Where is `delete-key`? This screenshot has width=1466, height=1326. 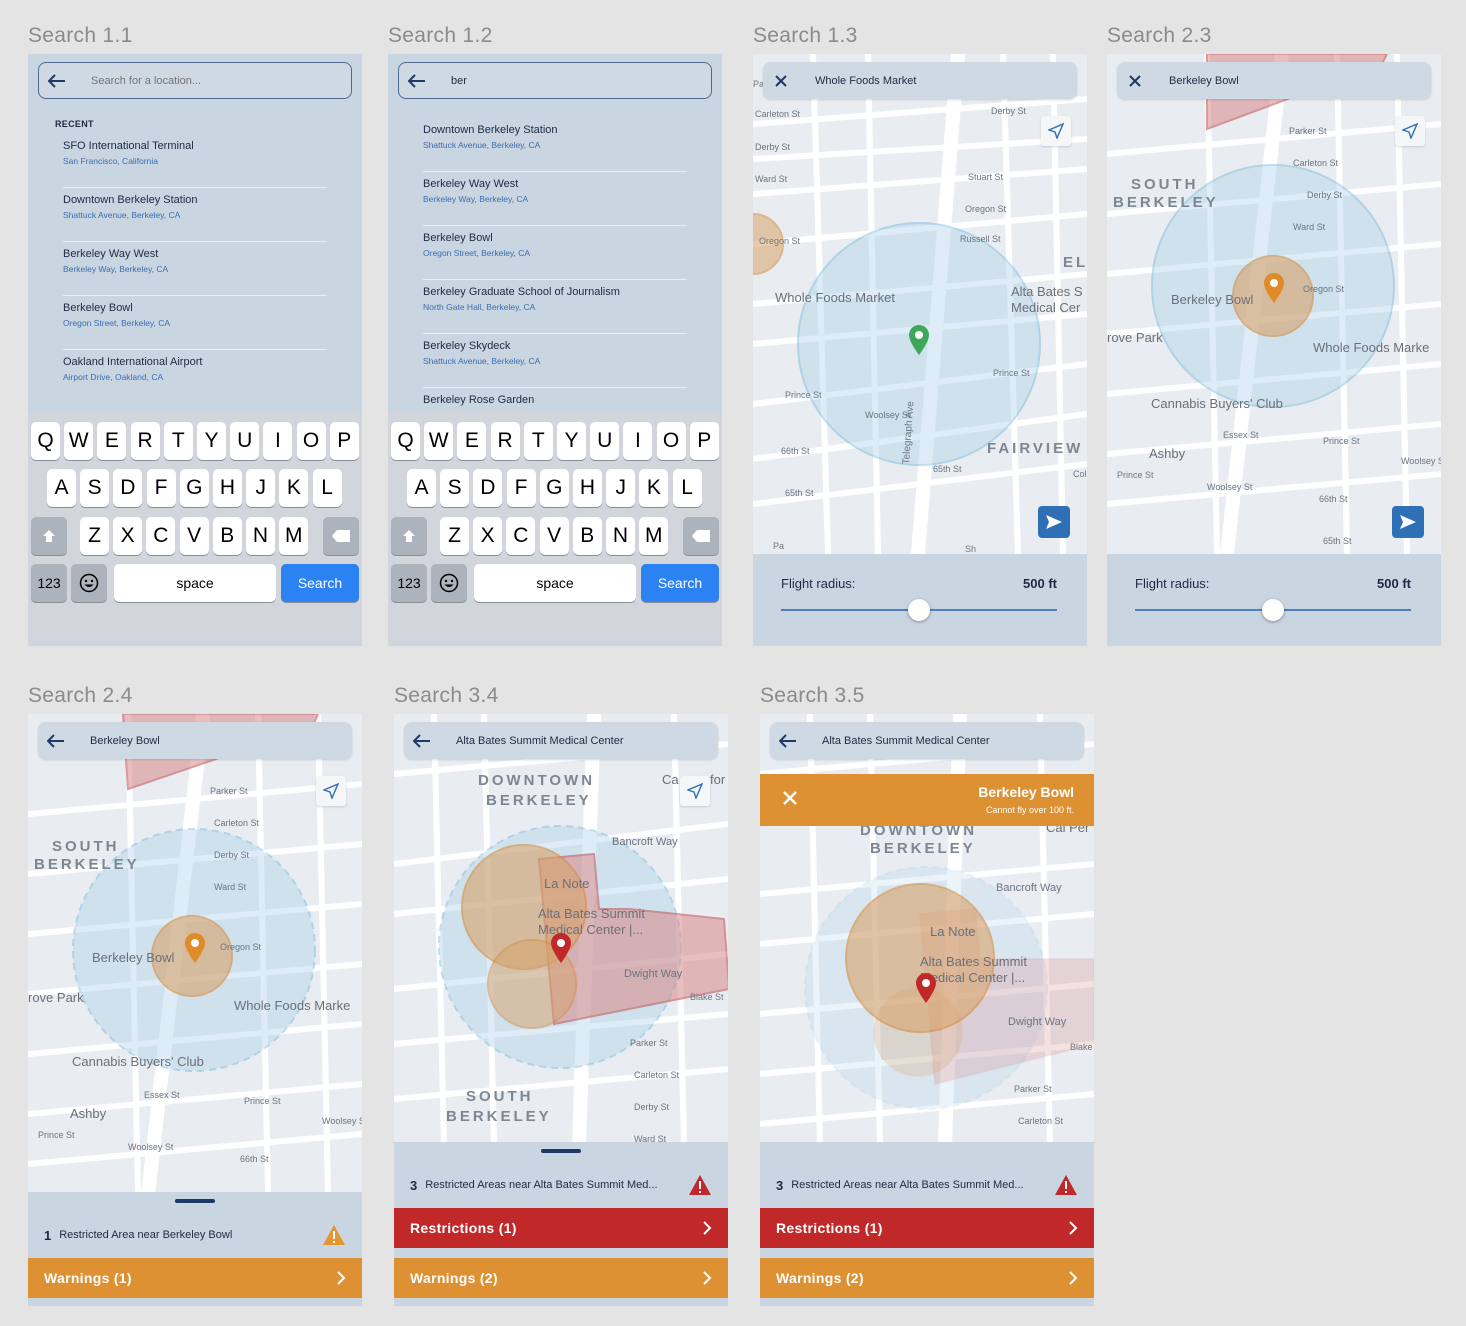
delete-key is located at coordinates (341, 536).